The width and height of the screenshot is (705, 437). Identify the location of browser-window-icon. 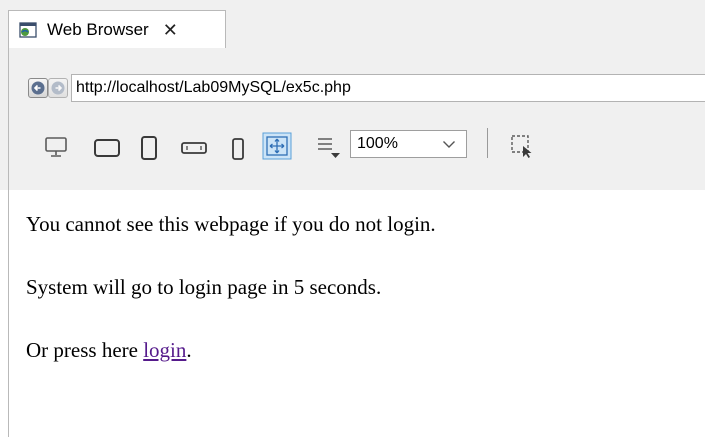
(28, 29).